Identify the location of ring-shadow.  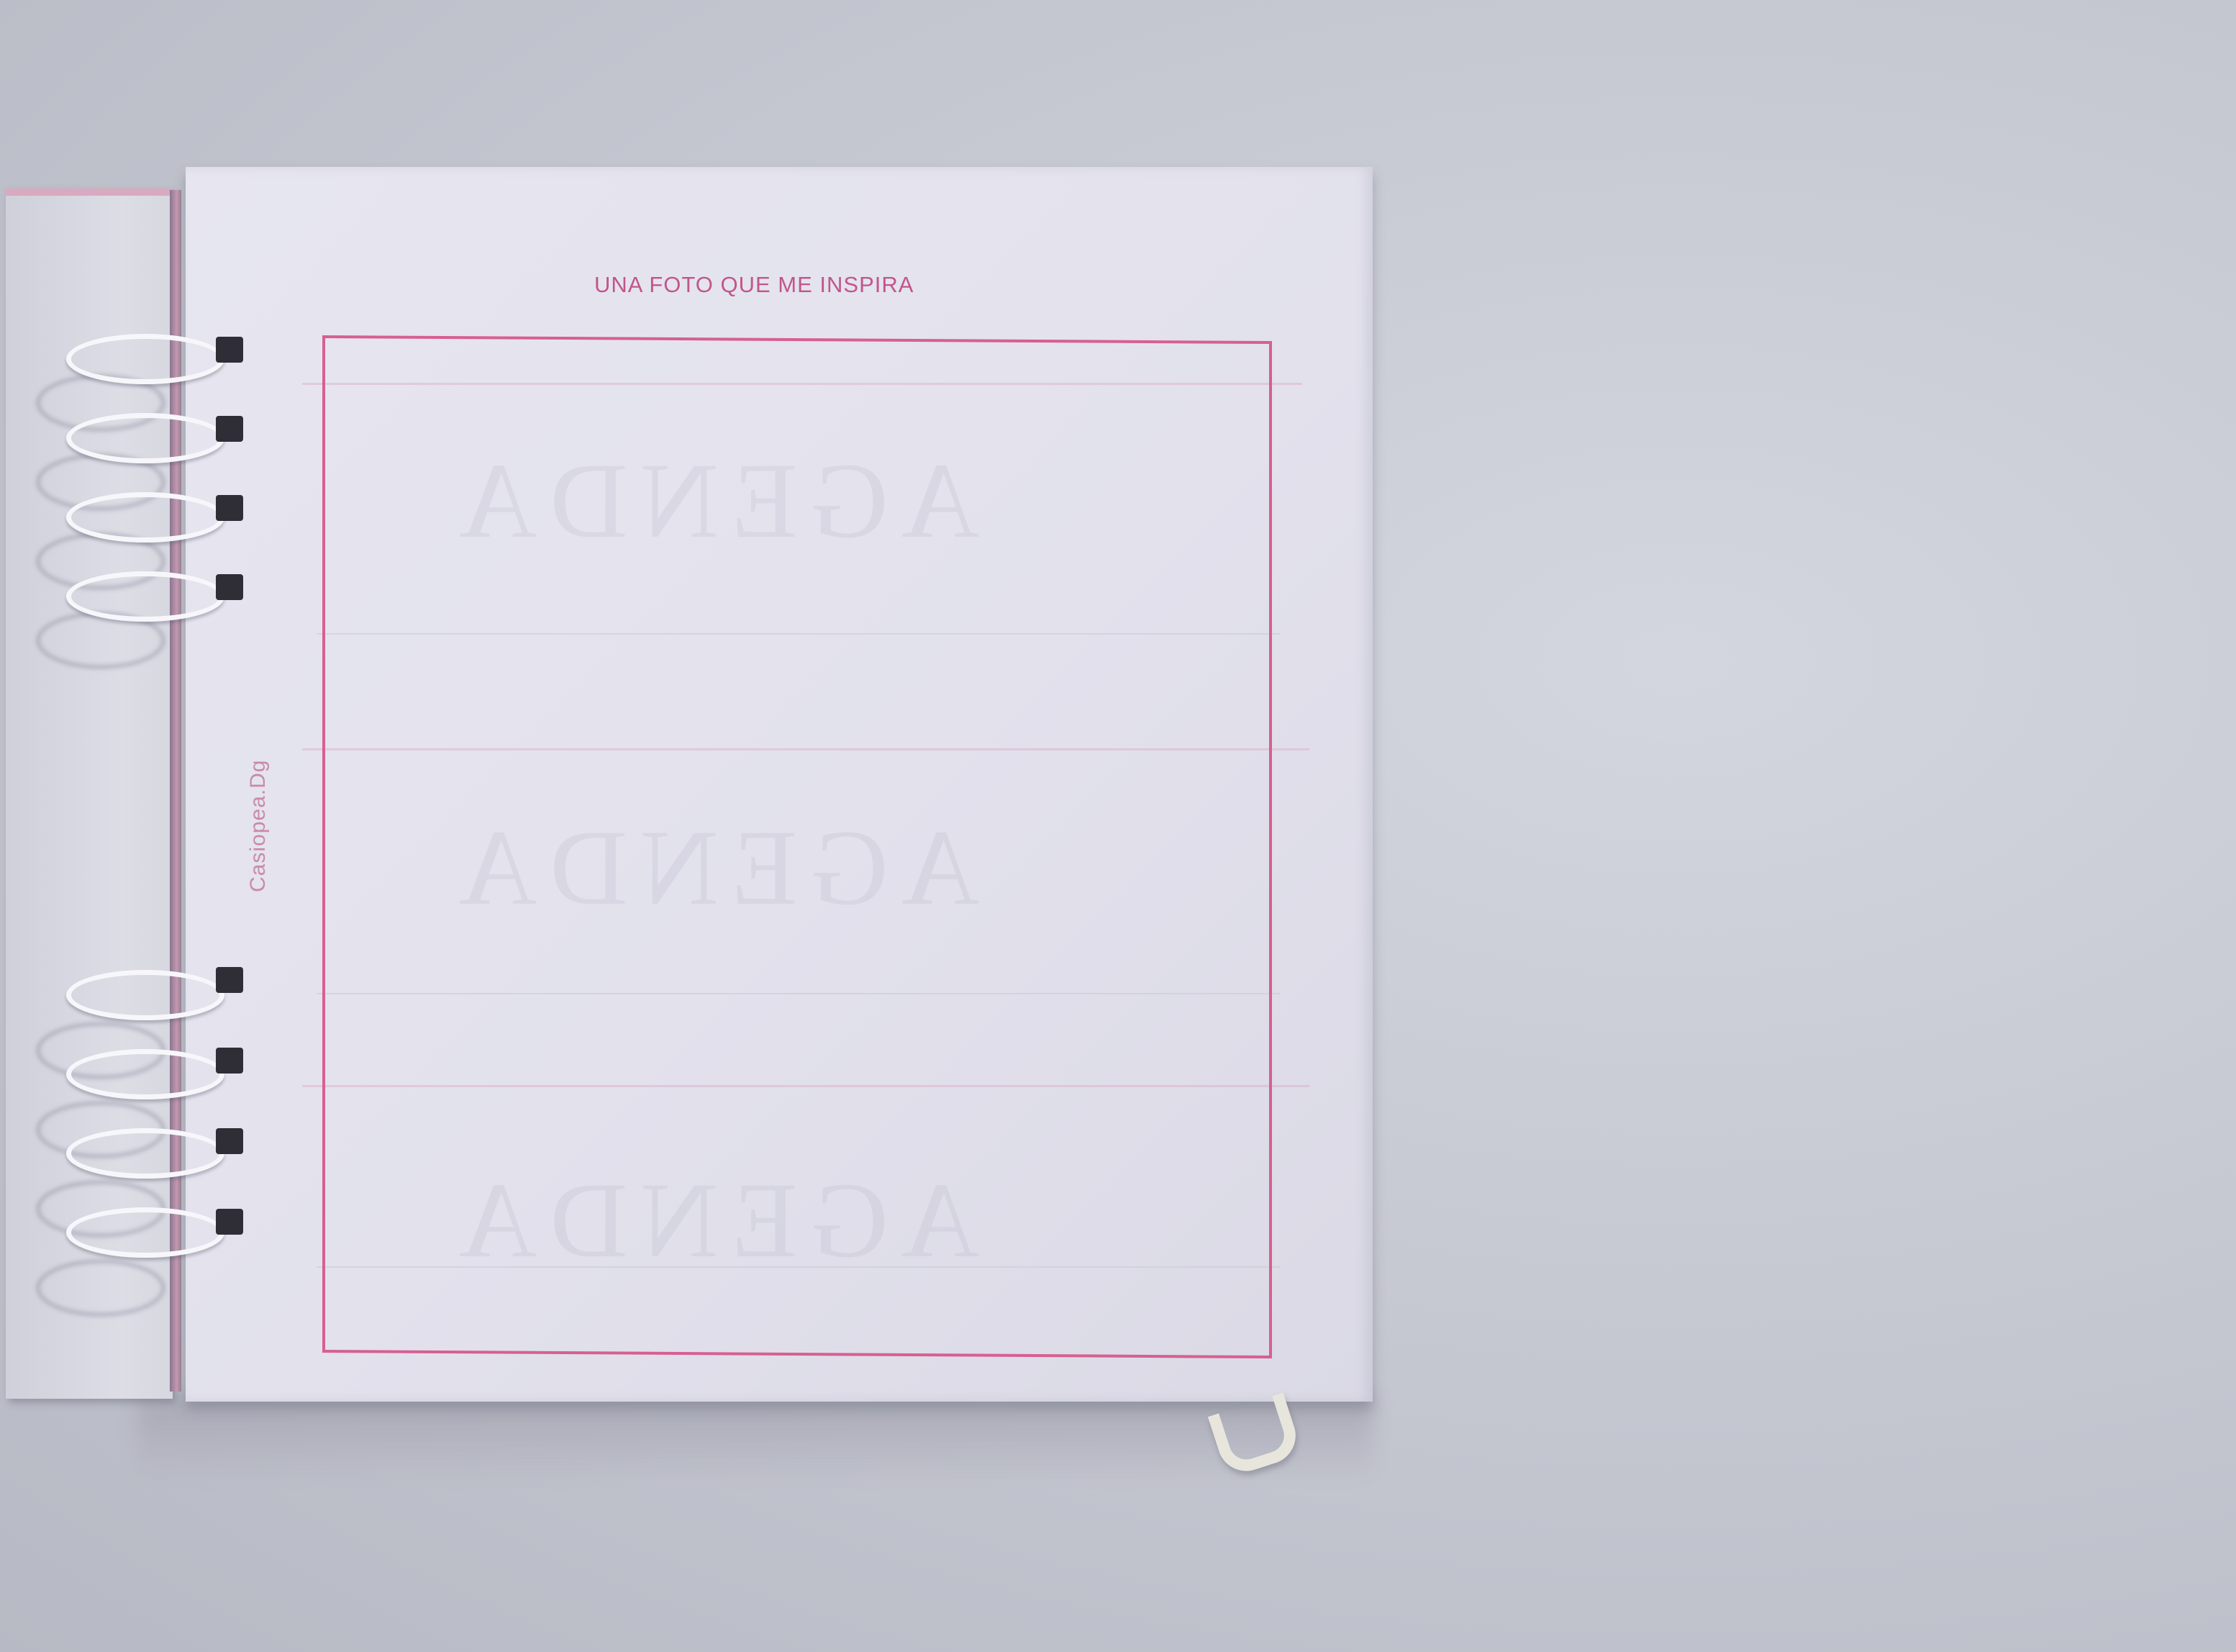
(100, 1288).